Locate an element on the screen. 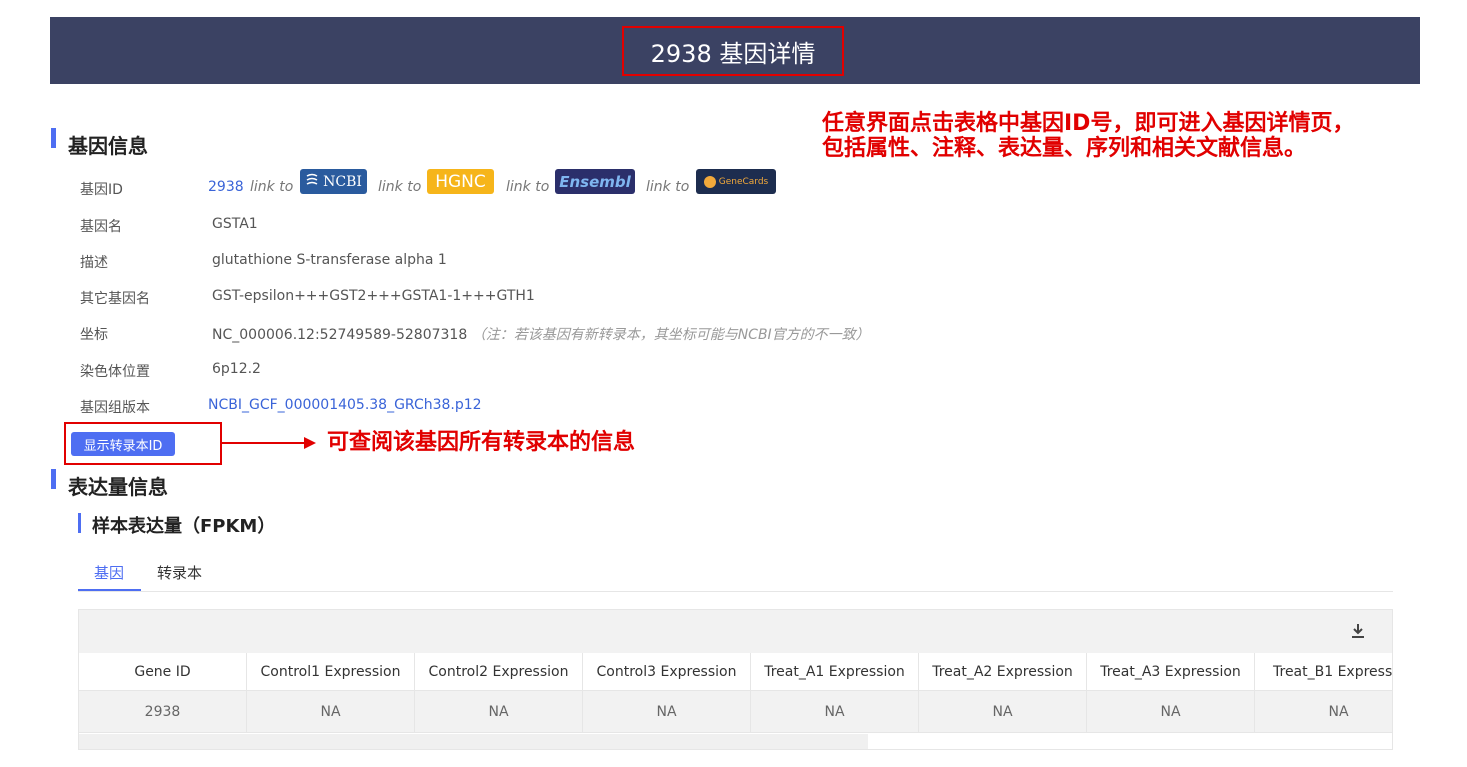 The image size is (1467, 767). label-gene-id: 基因ID is located at coordinates (101, 190).